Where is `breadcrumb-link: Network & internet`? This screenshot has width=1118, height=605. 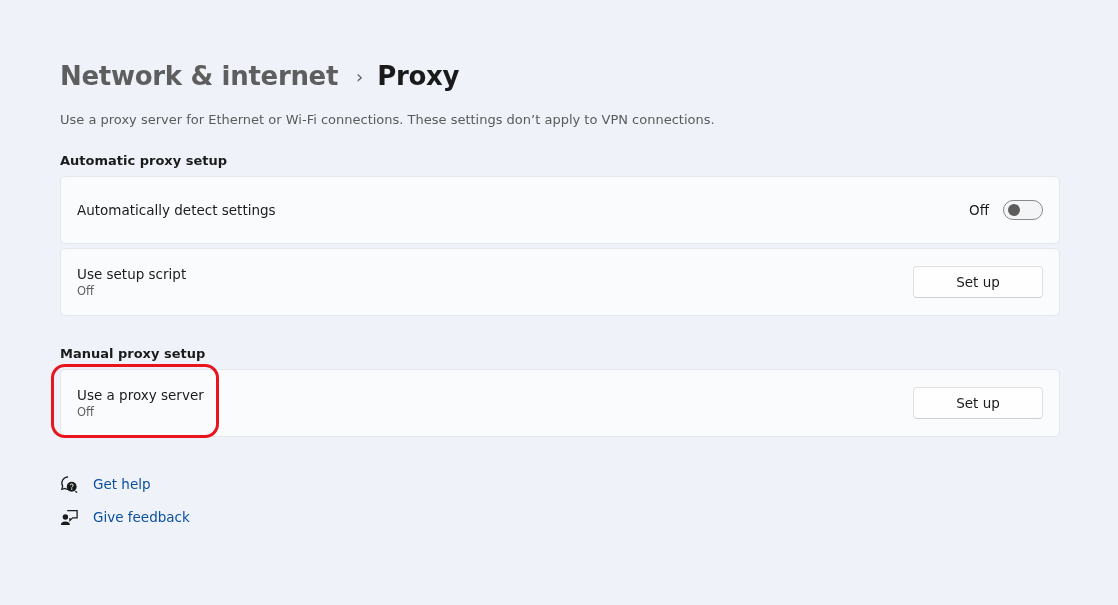
breadcrumb-link: Network & internet is located at coordinates (199, 76).